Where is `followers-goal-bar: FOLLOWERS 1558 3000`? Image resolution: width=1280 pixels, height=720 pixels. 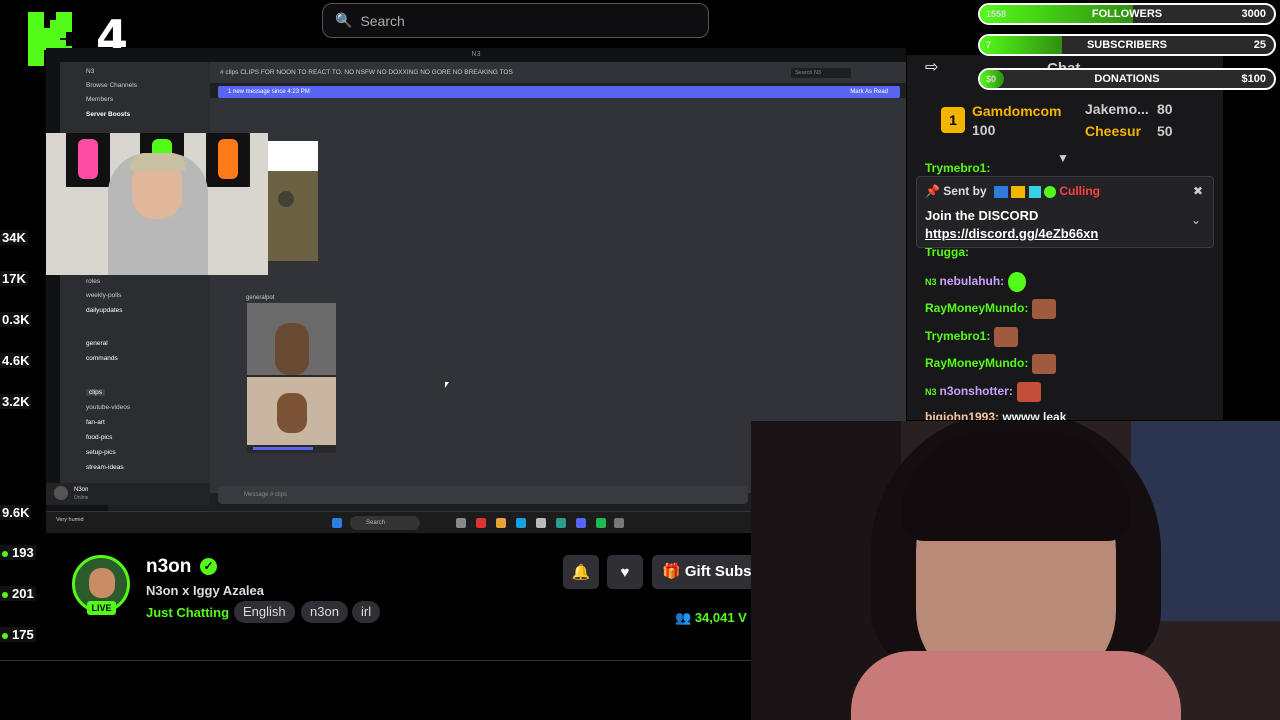
followers-goal-bar: FOLLOWERS 1558 3000 is located at coordinates (1127, 14).